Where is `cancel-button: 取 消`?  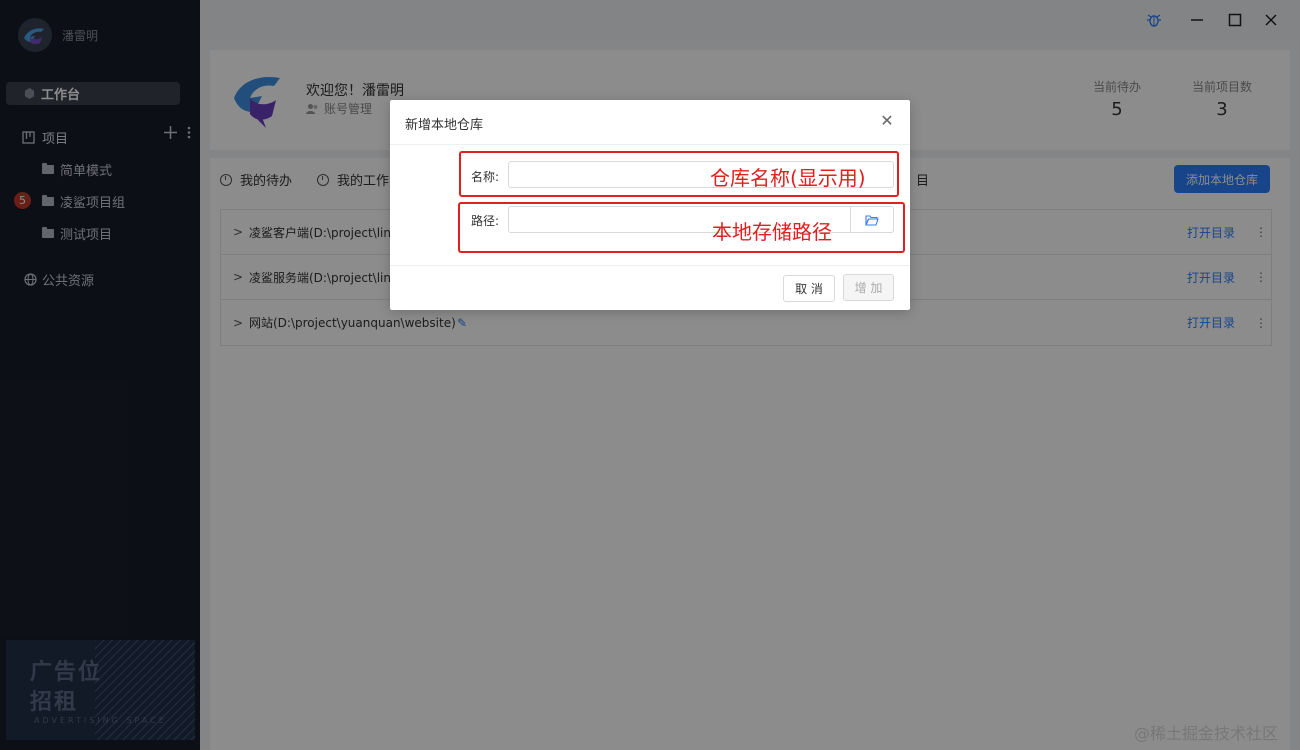 cancel-button: 取 消 is located at coordinates (809, 288).